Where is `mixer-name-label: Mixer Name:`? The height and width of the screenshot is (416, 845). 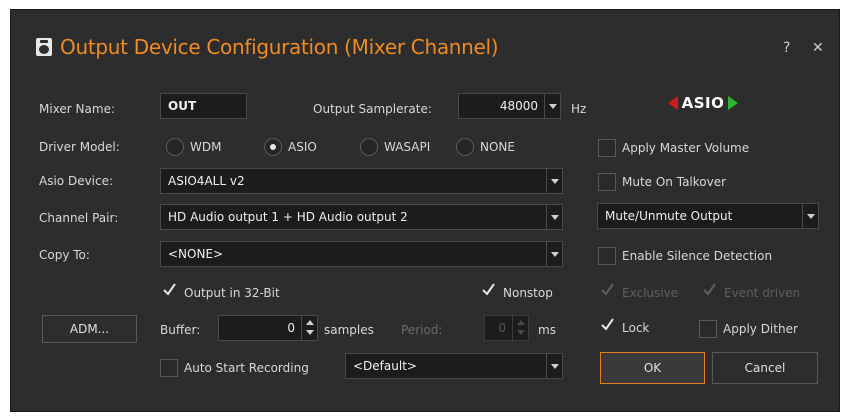 mixer-name-label: Mixer Name: is located at coordinates (77, 109).